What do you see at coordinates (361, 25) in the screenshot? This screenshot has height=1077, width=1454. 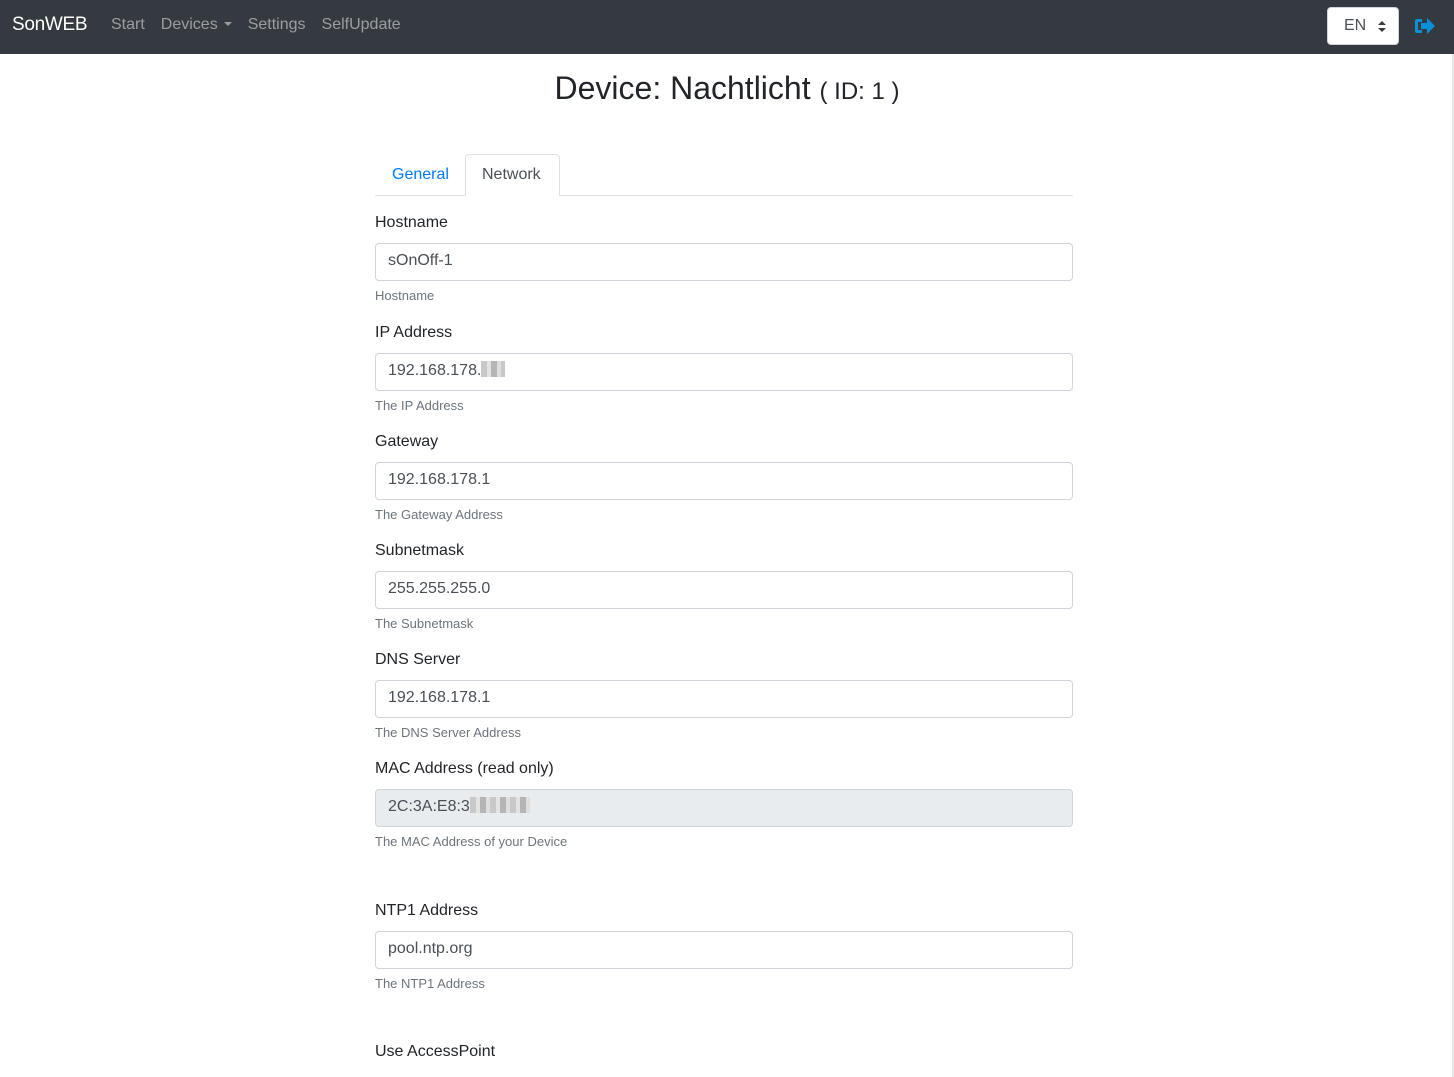 I see `nav-link-selfupdate: SelfUpdate` at bounding box center [361, 25].